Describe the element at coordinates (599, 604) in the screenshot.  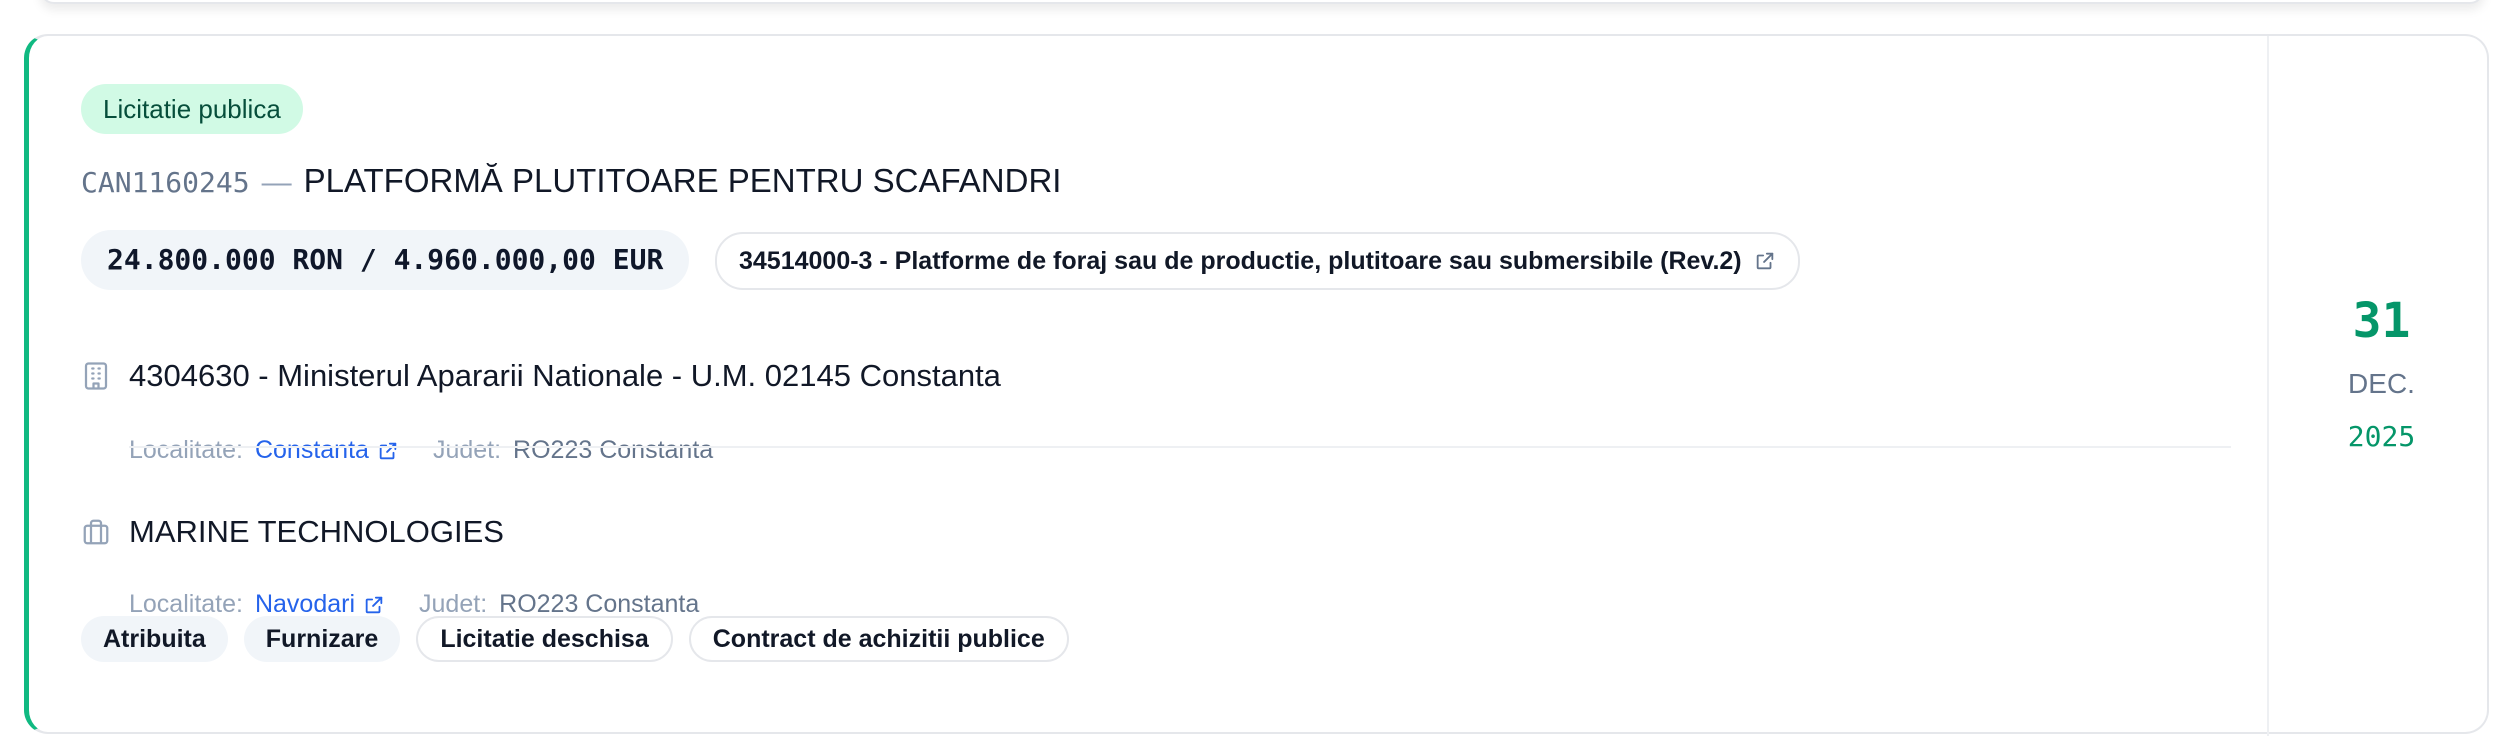
I see `supplier-county: RO223 Constanta` at that location.